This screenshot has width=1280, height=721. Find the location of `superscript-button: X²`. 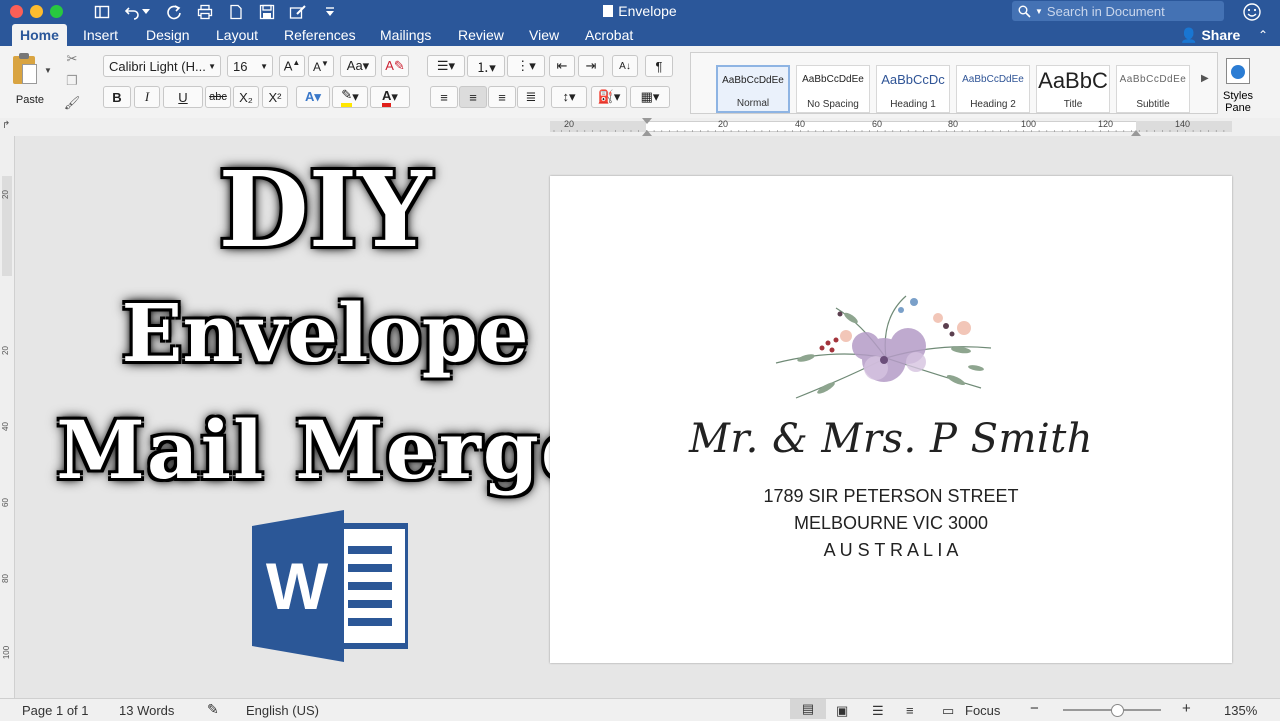

superscript-button: X² is located at coordinates (275, 97).